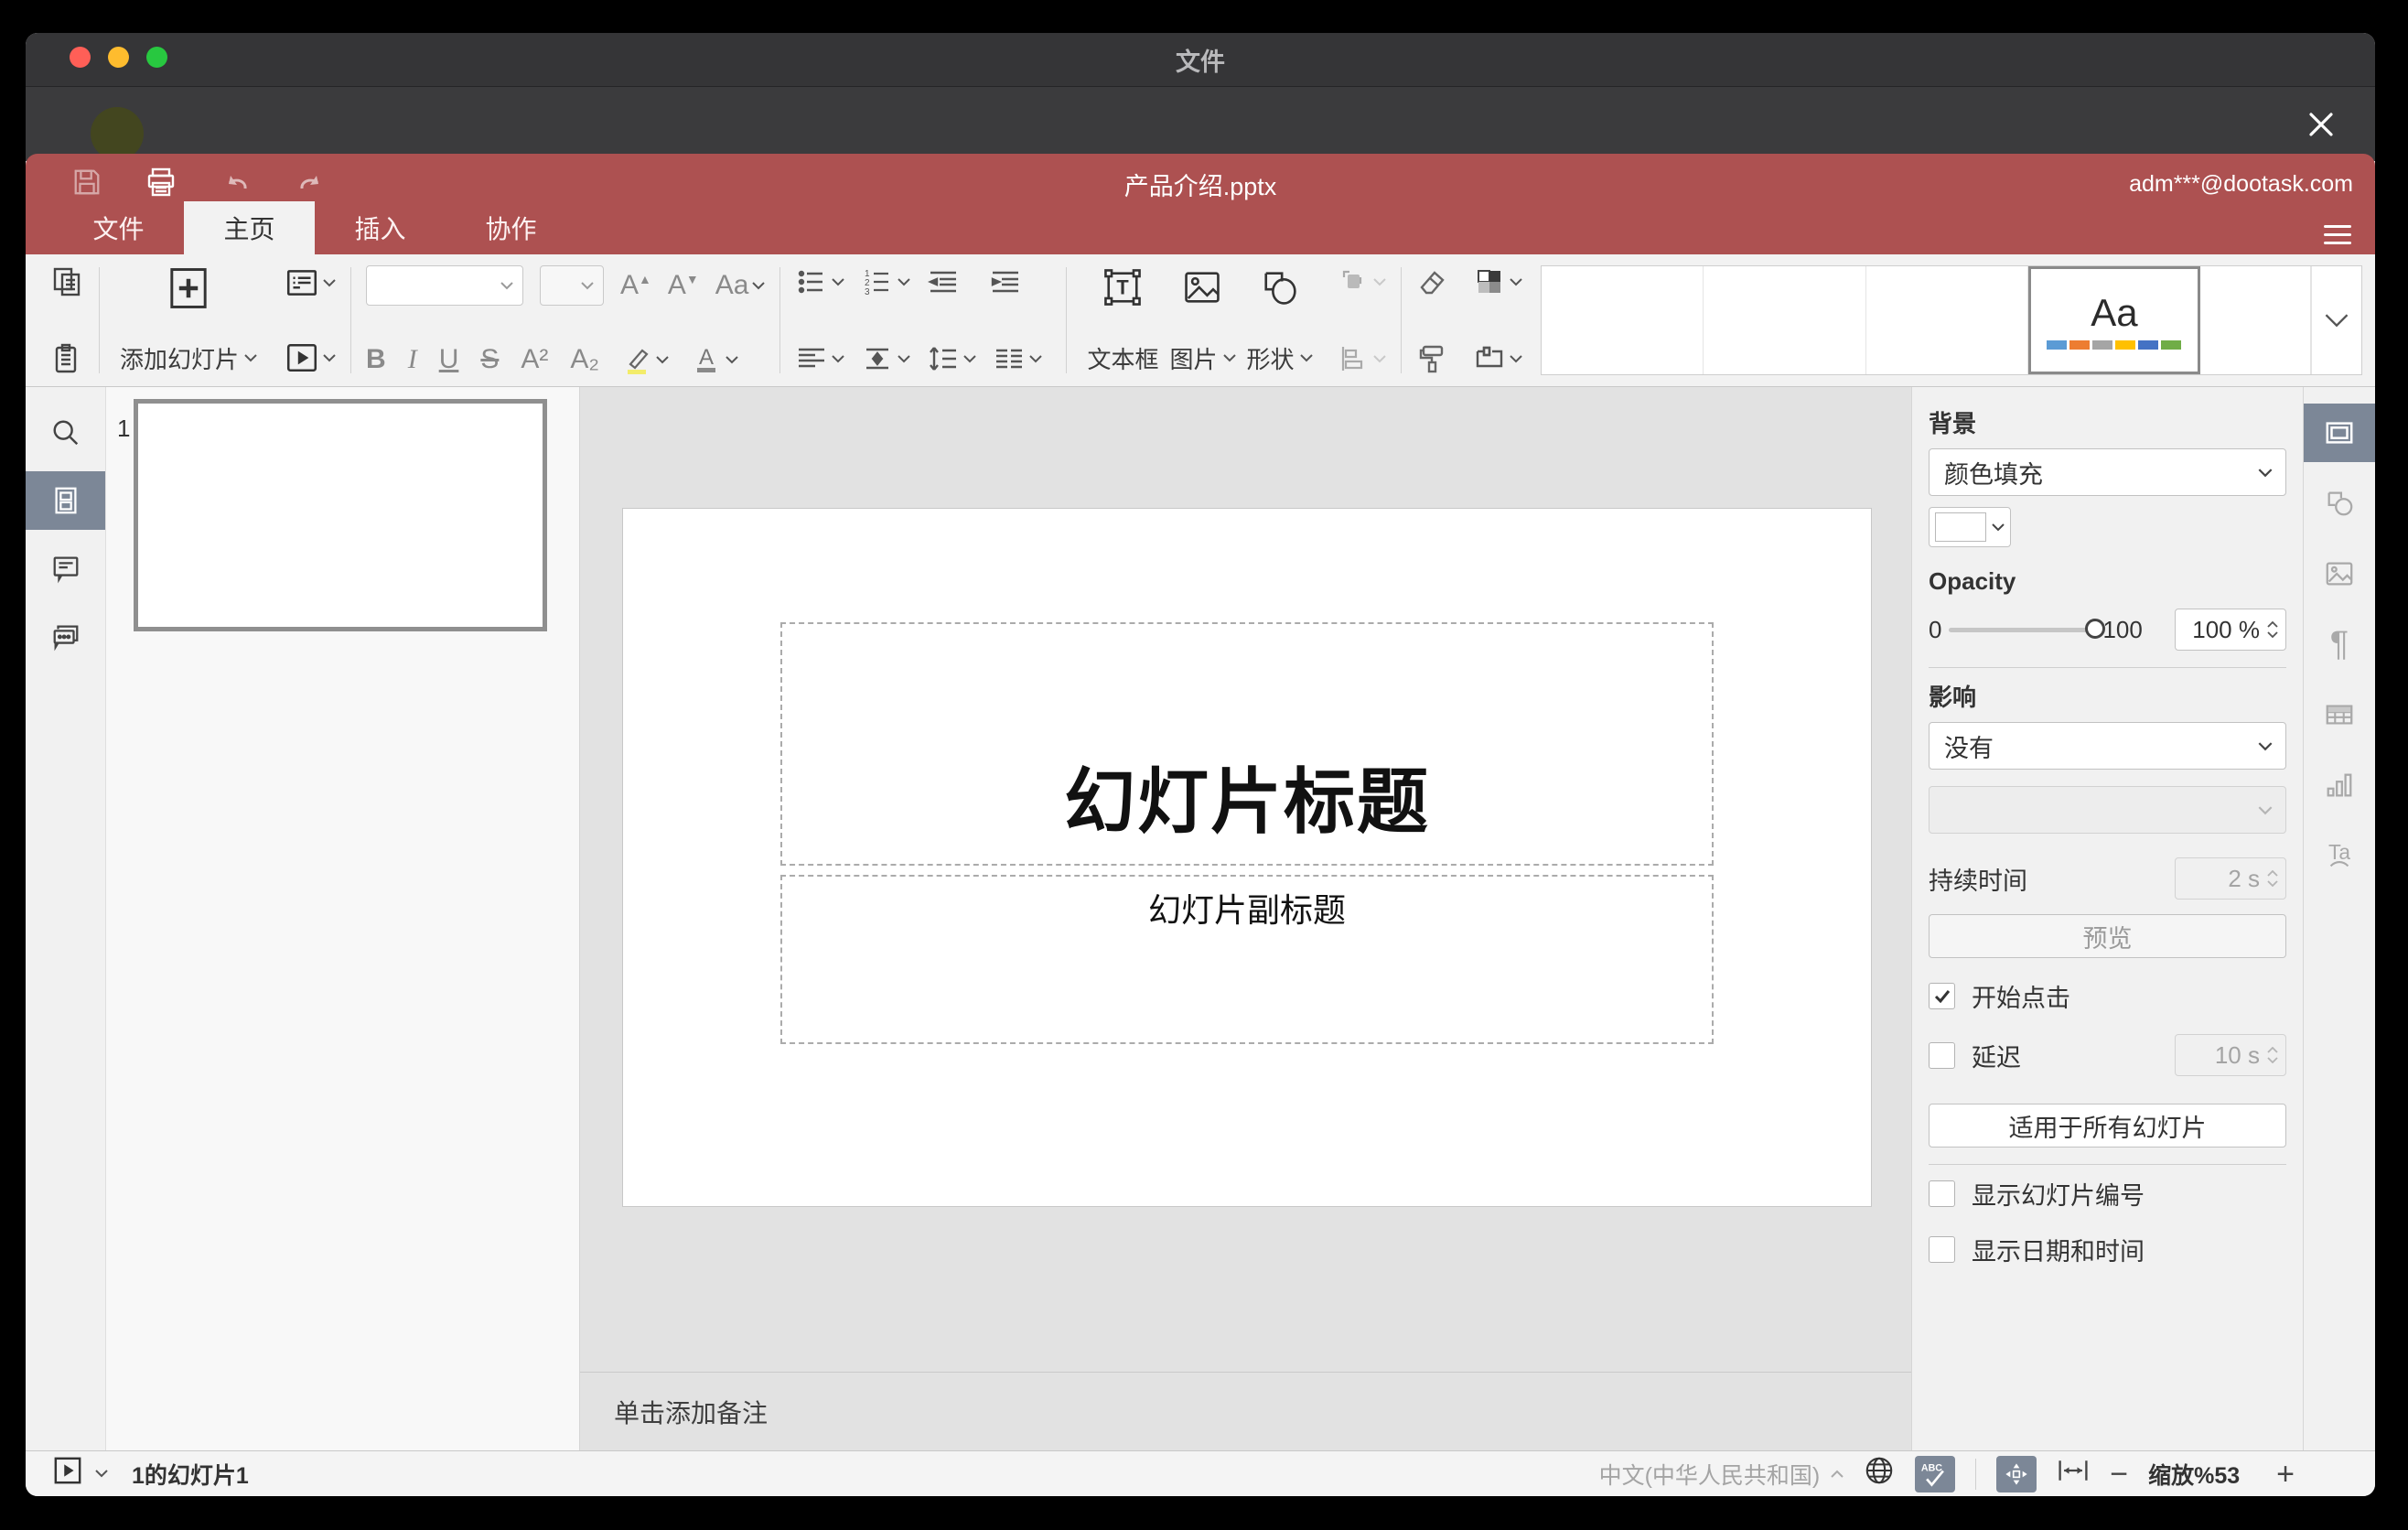 This screenshot has width=2408, height=1530. What do you see at coordinates (1970, 527) in the screenshot?
I see `background-color-swatch` at bounding box center [1970, 527].